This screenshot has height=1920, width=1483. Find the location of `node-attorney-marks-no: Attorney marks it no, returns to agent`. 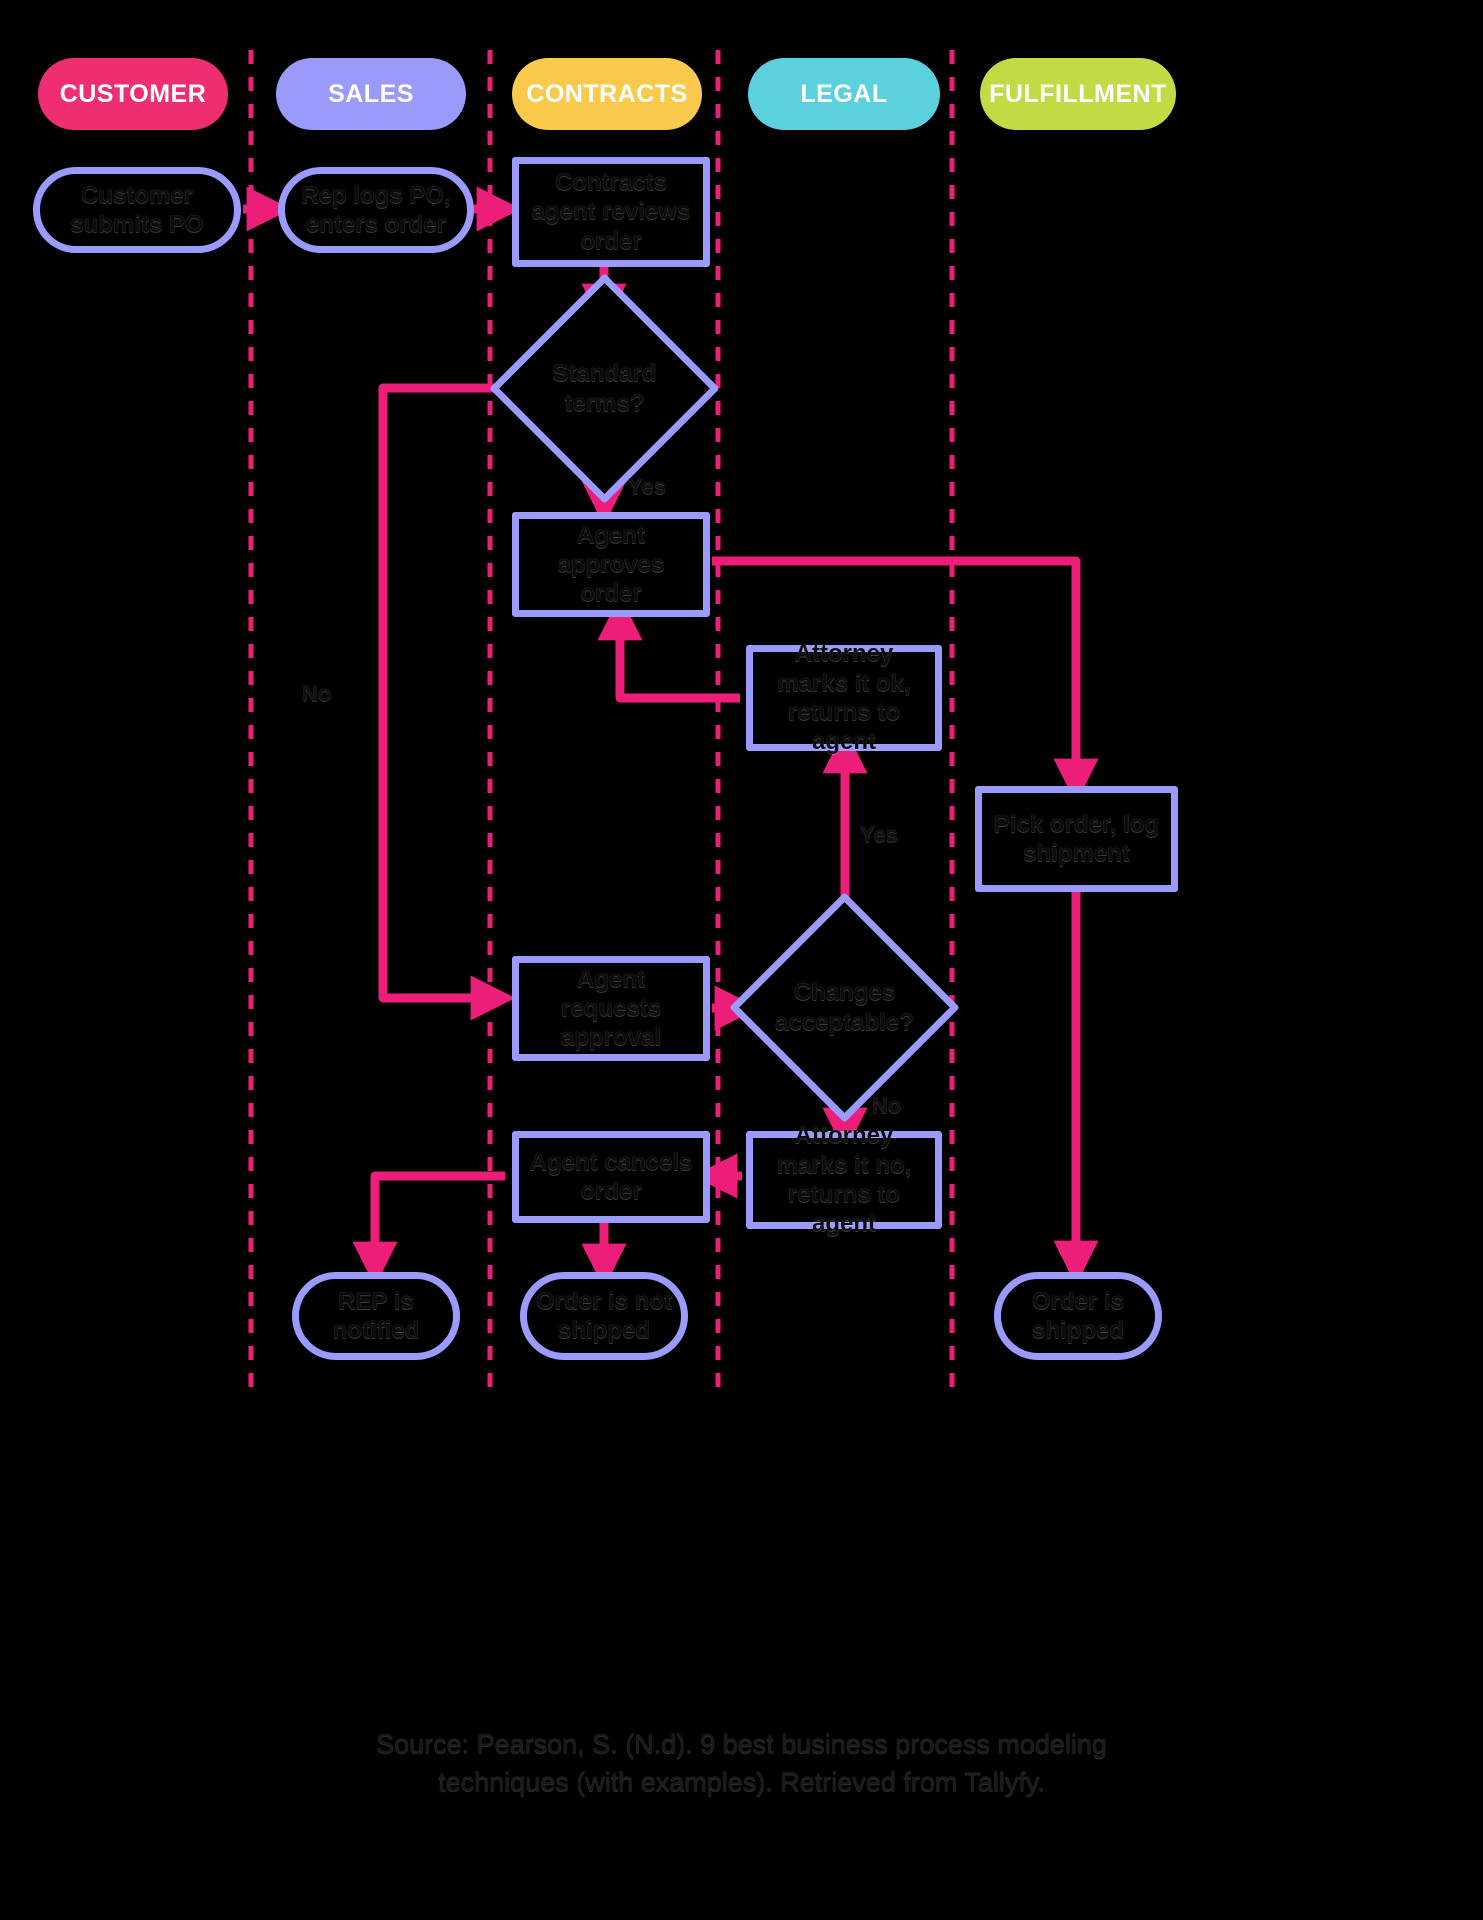

node-attorney-marks-no: Attorney marks it no, returns to agent is located at coordinates (844, 1179).